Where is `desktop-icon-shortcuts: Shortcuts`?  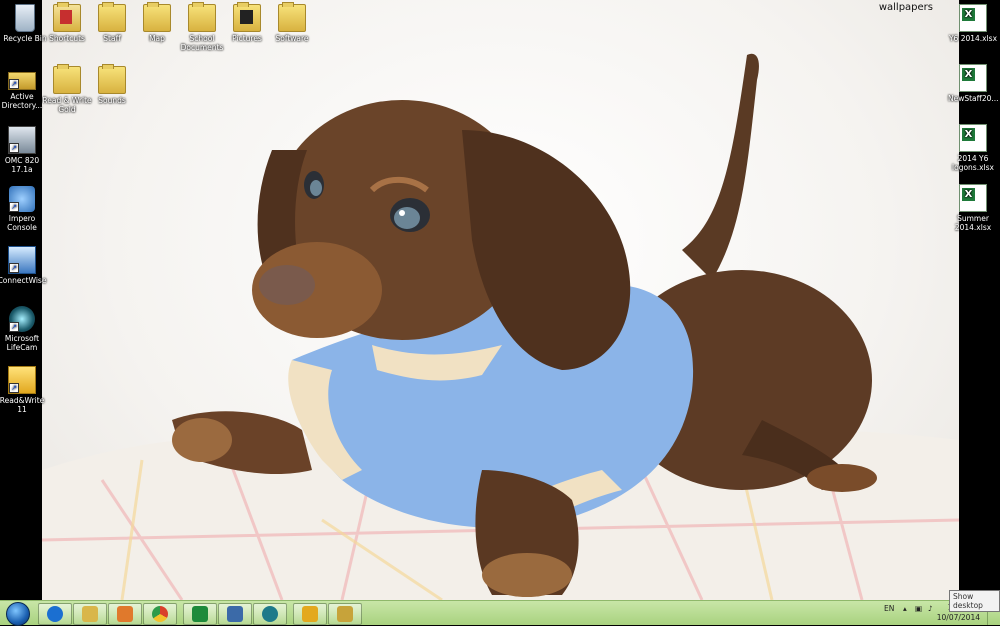
desktop-icon-shortcuts: Shortcuts is located at coordinates (67, 22).